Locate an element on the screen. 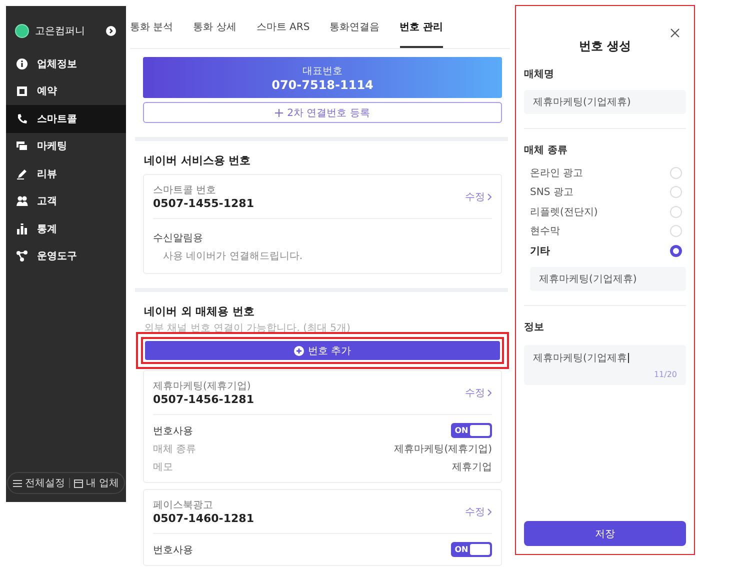 The width and height of the screenshot is (743, 567). save-button: 저장 is located at coordinates (605, 533).